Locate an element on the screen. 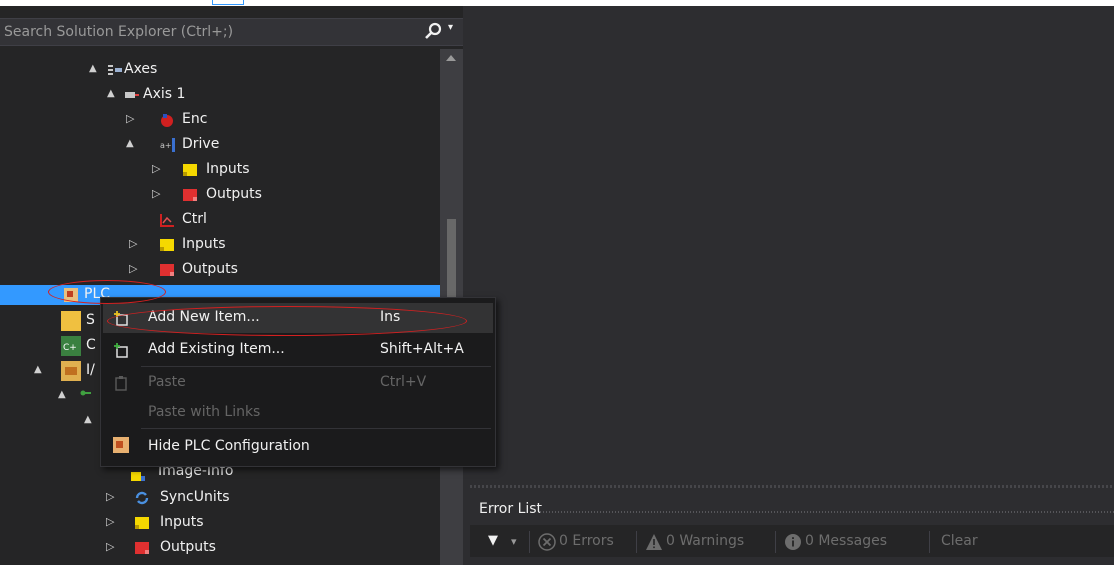  solution-search-box: Search Solution Explorer (Ctrl+;) ▾ is located at coordinates (231, 32).